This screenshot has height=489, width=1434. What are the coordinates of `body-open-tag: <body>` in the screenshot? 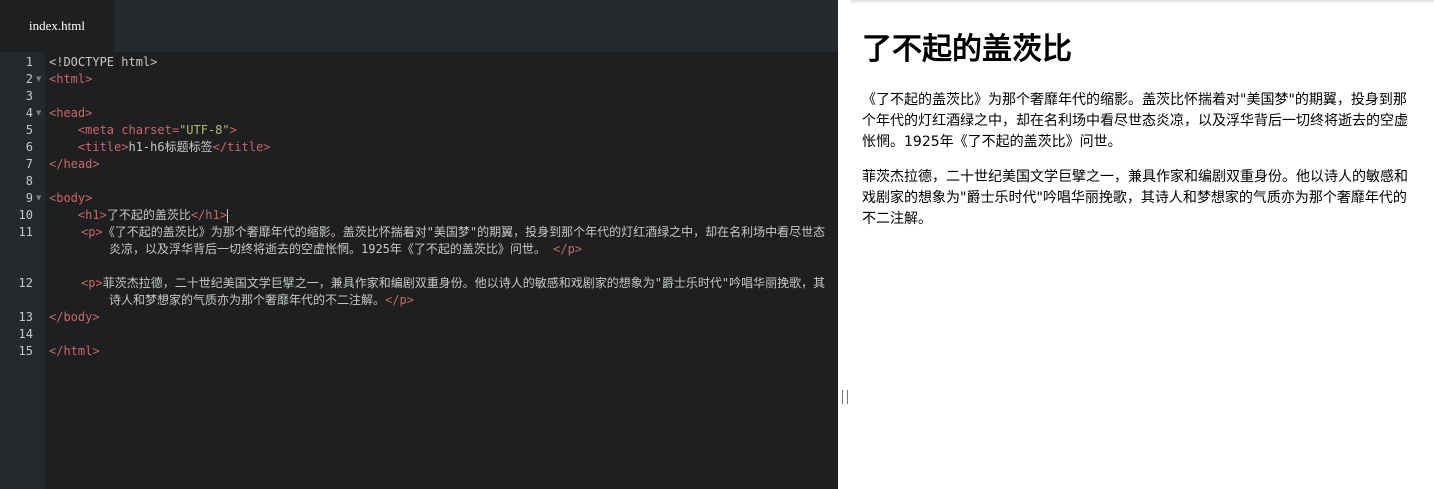 It's located at (71, 198).